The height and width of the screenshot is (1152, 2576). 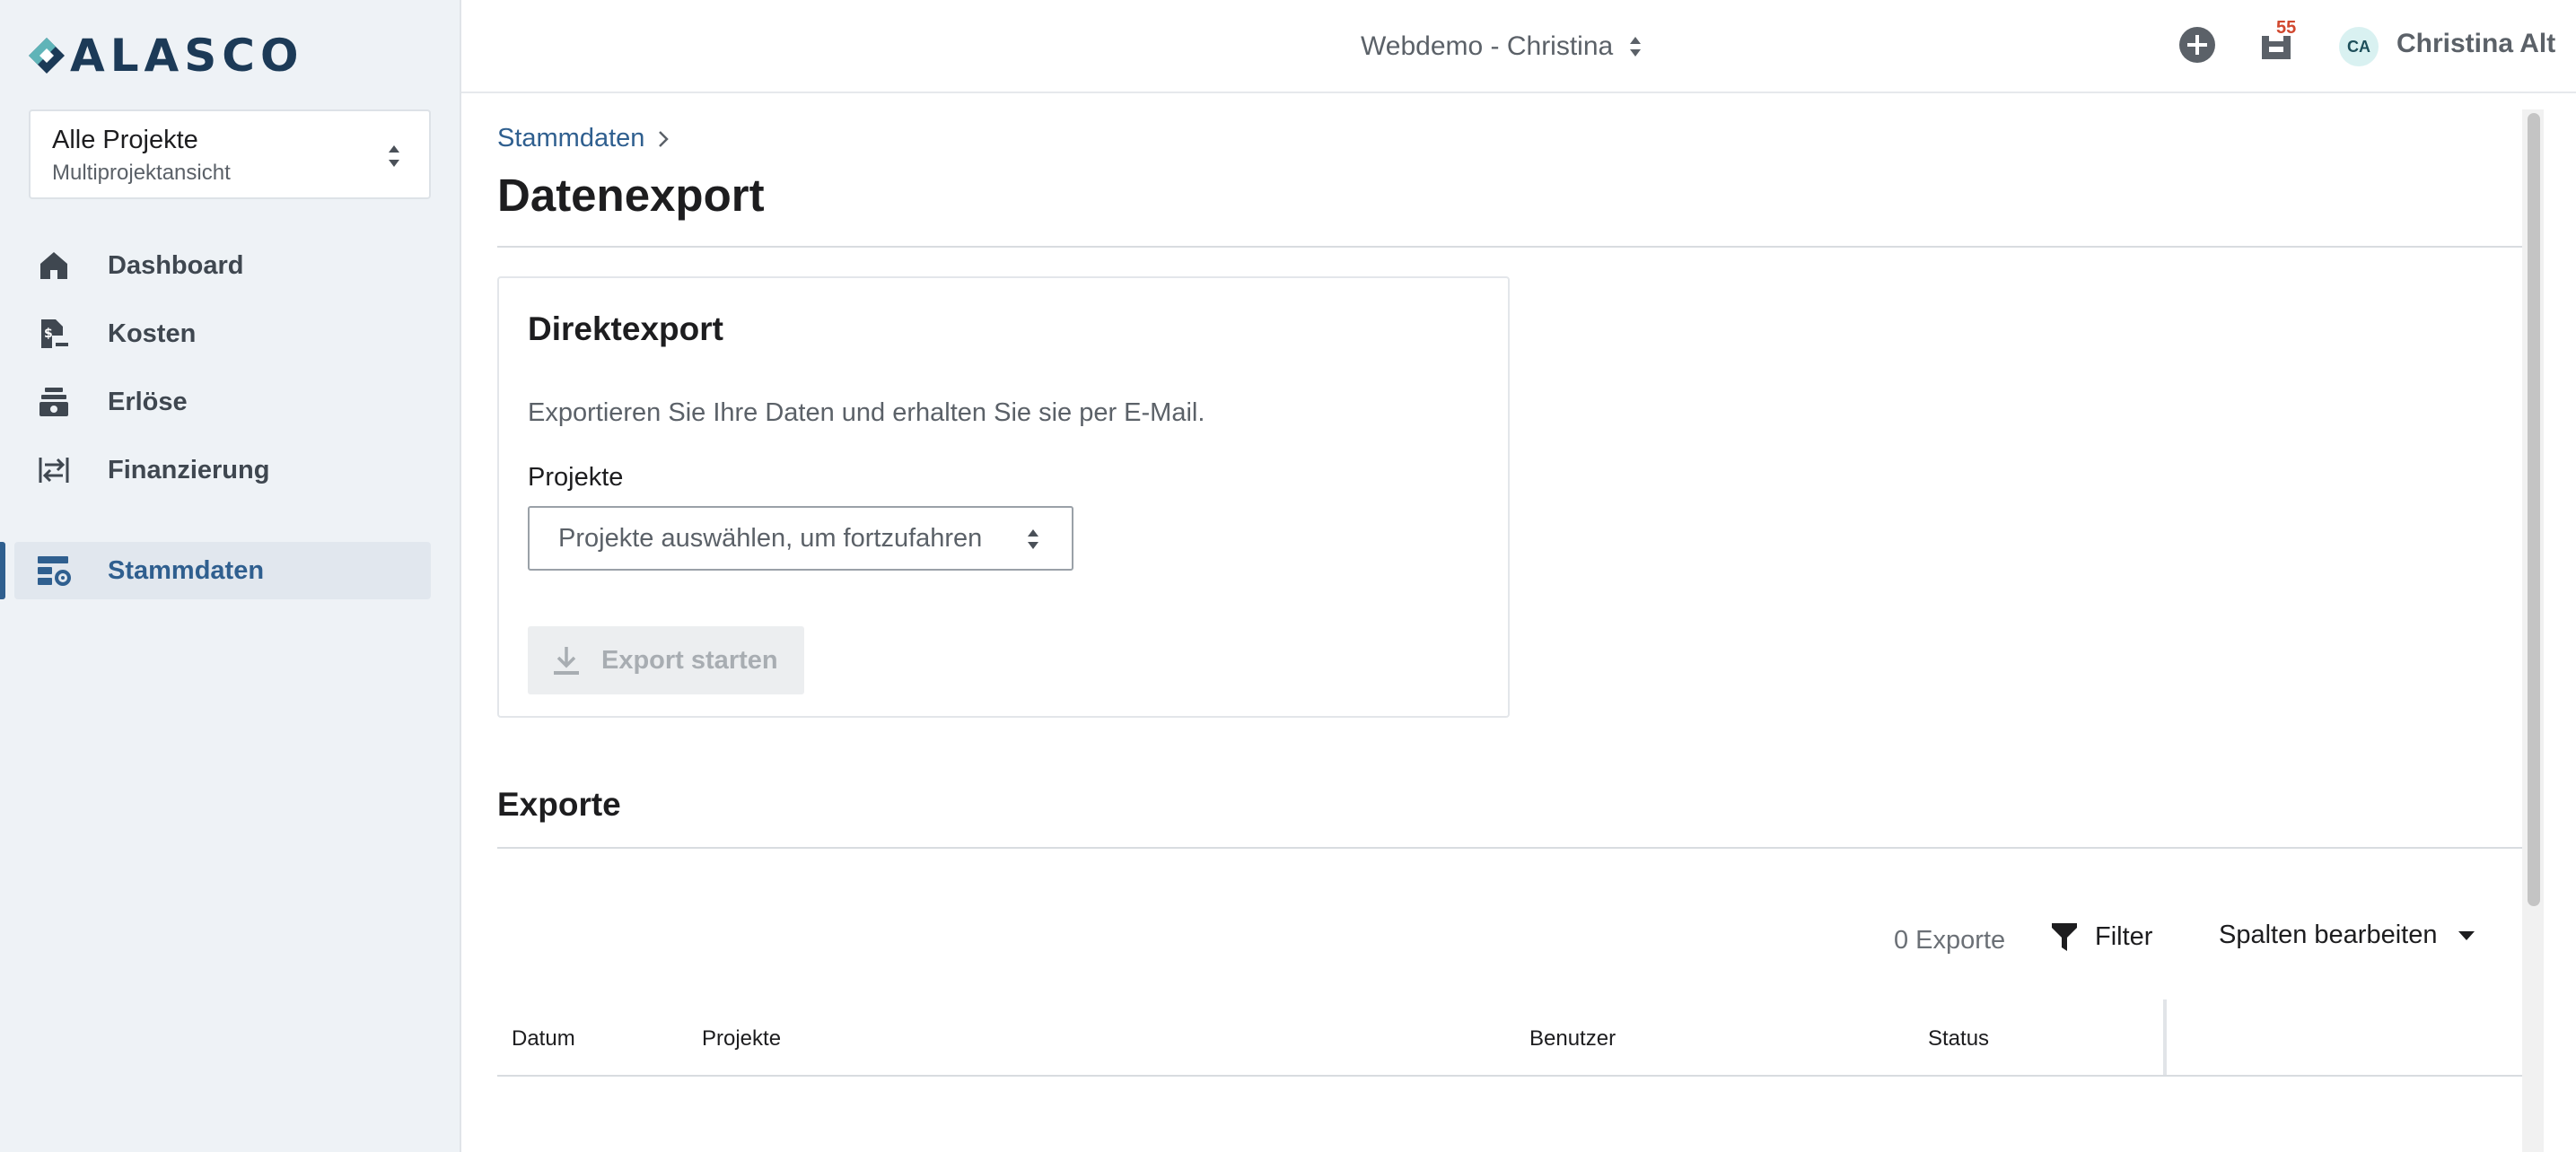 I want to click on column-header-datum: Datum, so click(x=543, y=1039).